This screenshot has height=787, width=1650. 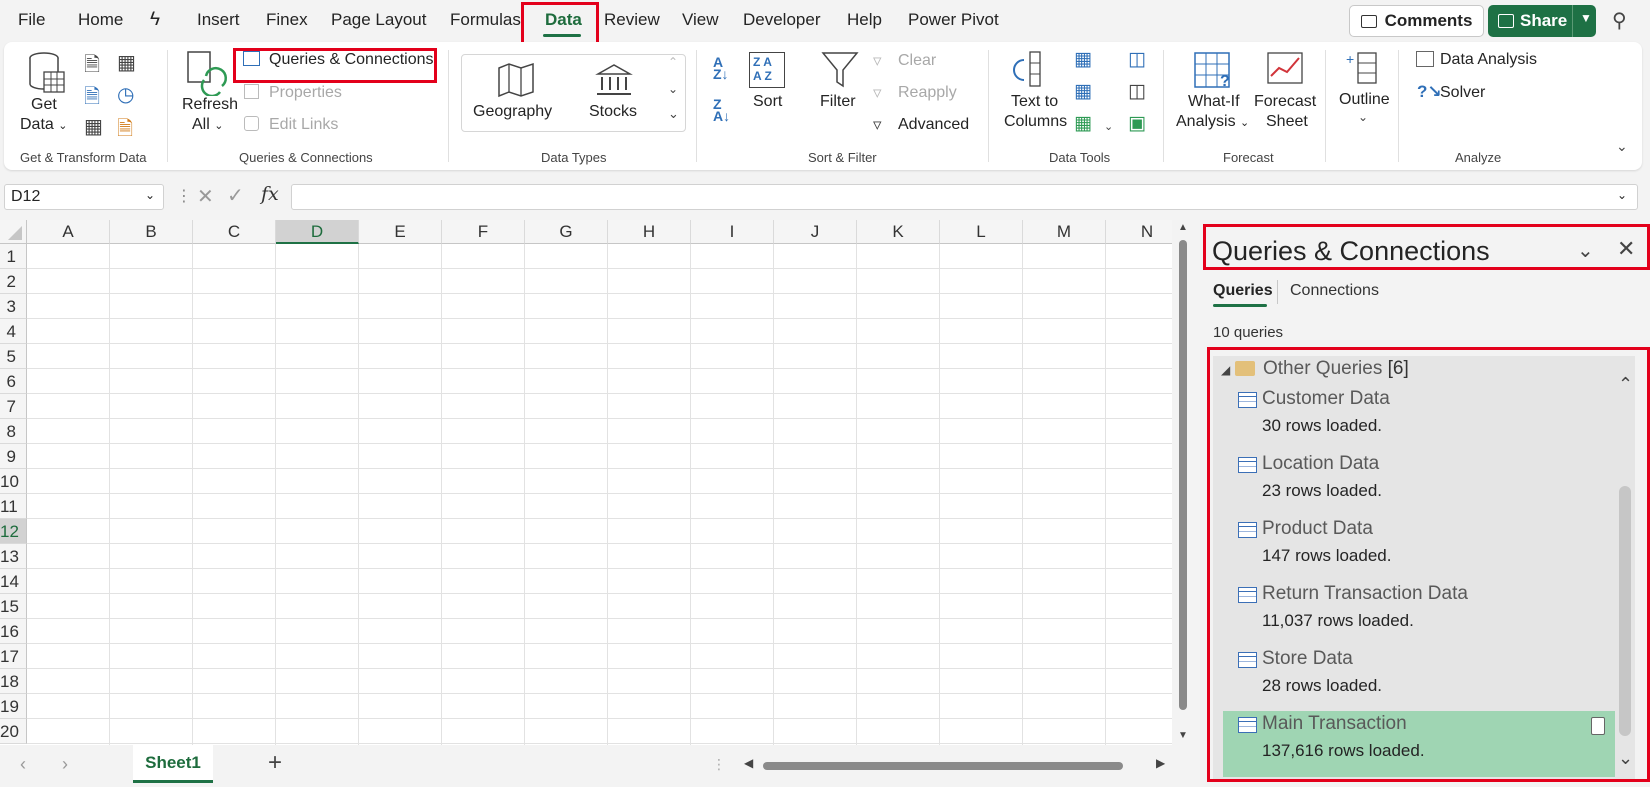 What do you see at coordinates (92, 67) in the screenshot?
I see `from-text-icon: 🗎` at bounding box center [92, 67].